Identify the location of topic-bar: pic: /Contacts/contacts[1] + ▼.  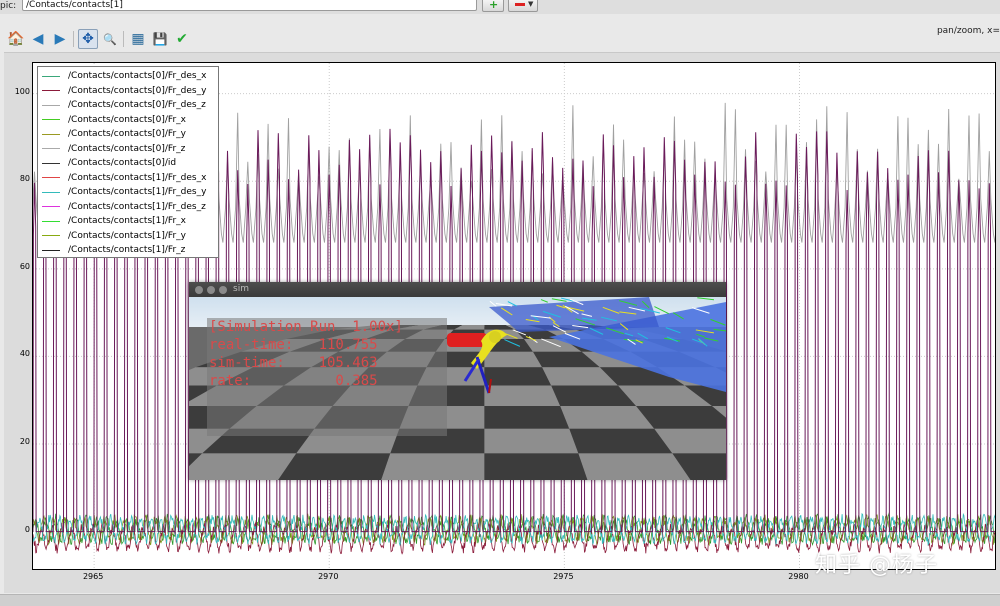
(500, 7).